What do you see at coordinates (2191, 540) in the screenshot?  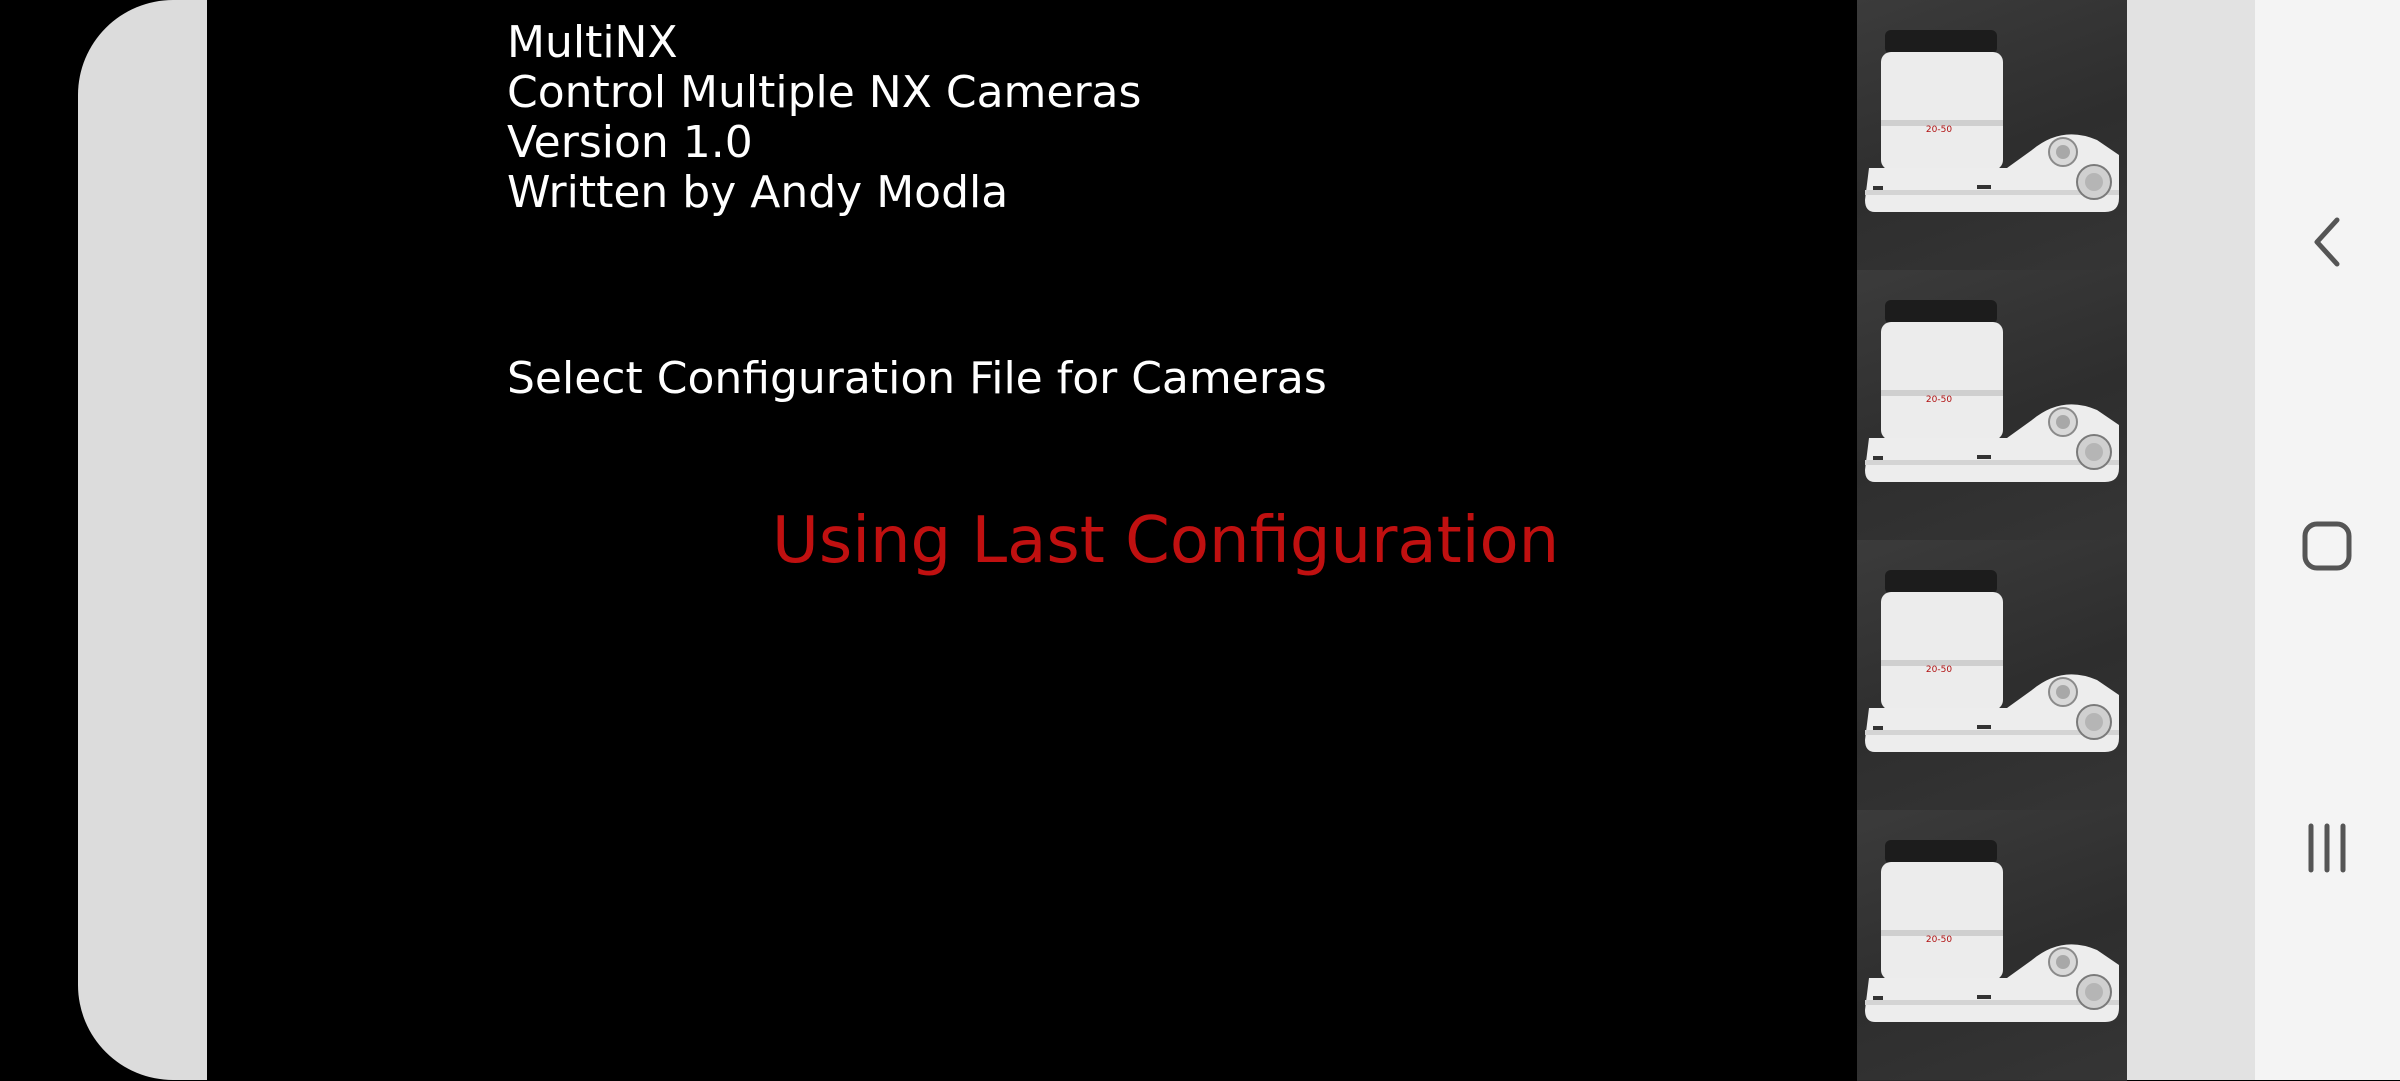 I see `right-bezel-gap` at bounding box center [2191, 540].